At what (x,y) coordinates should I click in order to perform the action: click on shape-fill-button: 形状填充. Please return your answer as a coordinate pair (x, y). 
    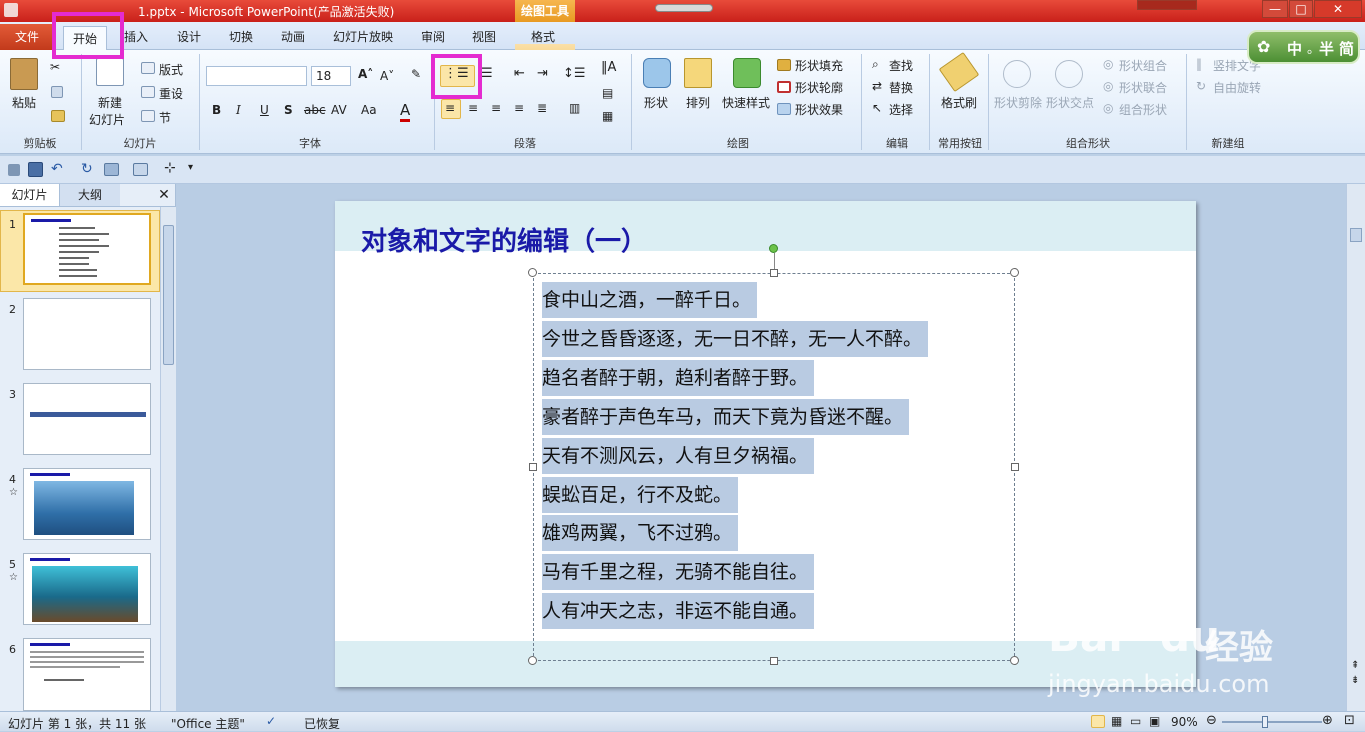
    Looking at the image, I should click on (819, 65).